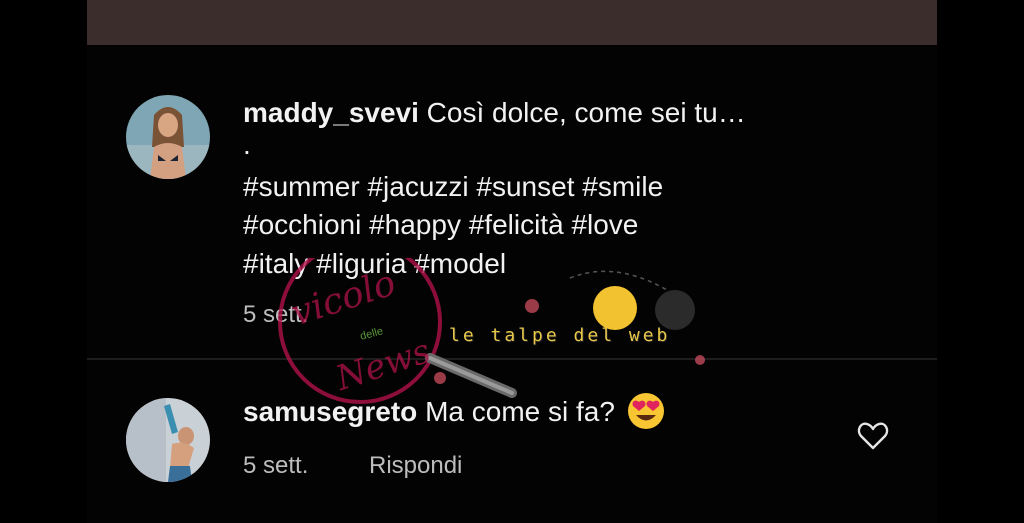 This screenshot has height=523, width=1024. I want to click on right-black-border, so click(980, 261).